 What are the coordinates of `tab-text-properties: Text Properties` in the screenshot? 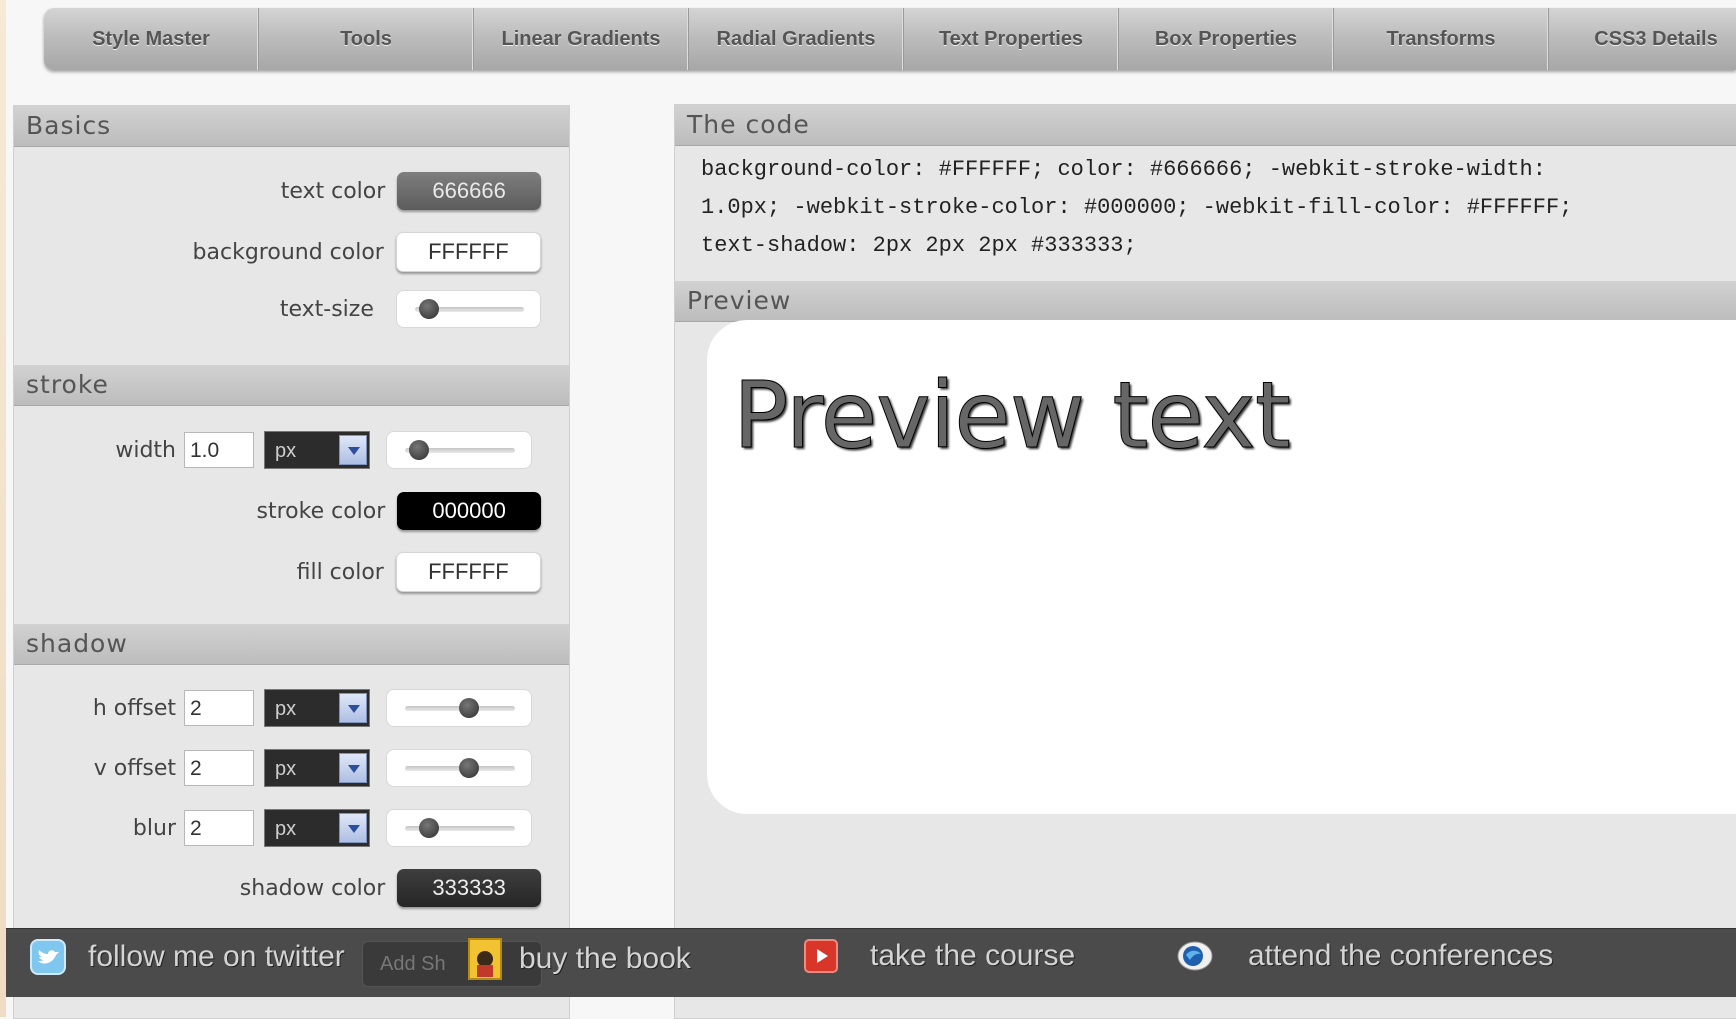 It's located at (1011, 39).